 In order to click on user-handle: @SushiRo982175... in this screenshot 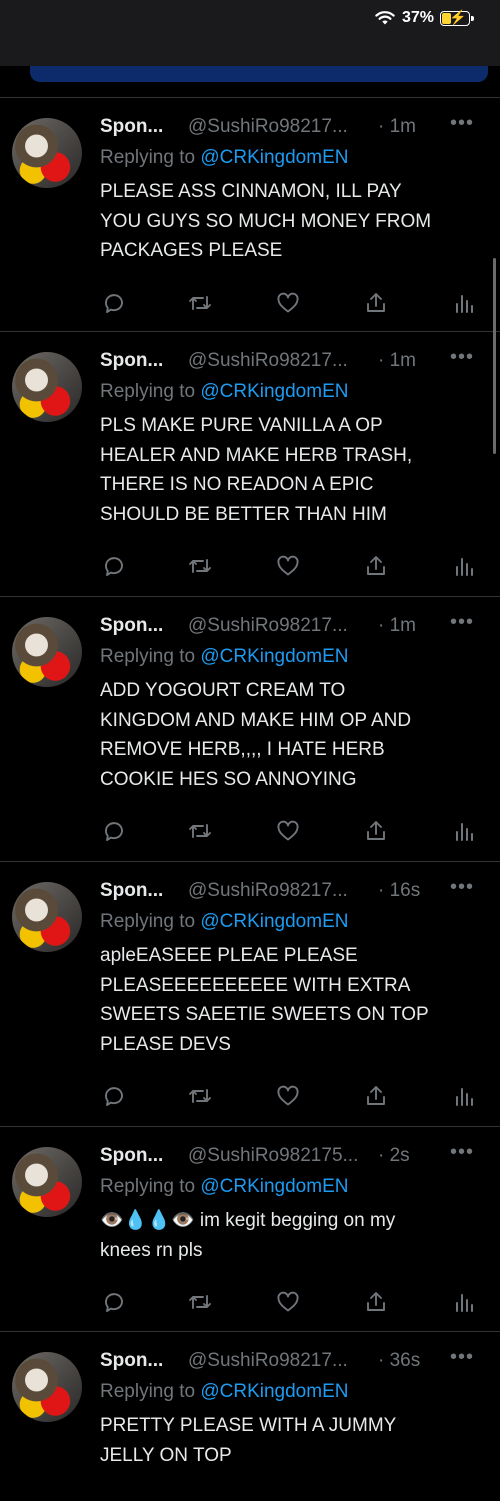, I will do `click(273, 1156)`.